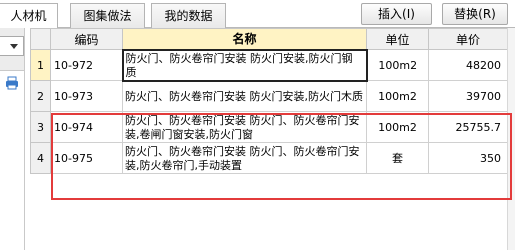 This screenshot has height=250, width=515. I want to click on dropdown-arrow-icon, so click(14, 46).